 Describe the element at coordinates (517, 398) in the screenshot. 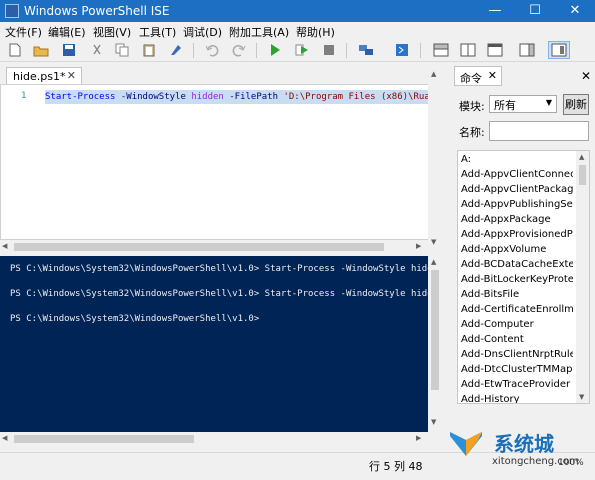

I see `list-item: Add-History` at that location.